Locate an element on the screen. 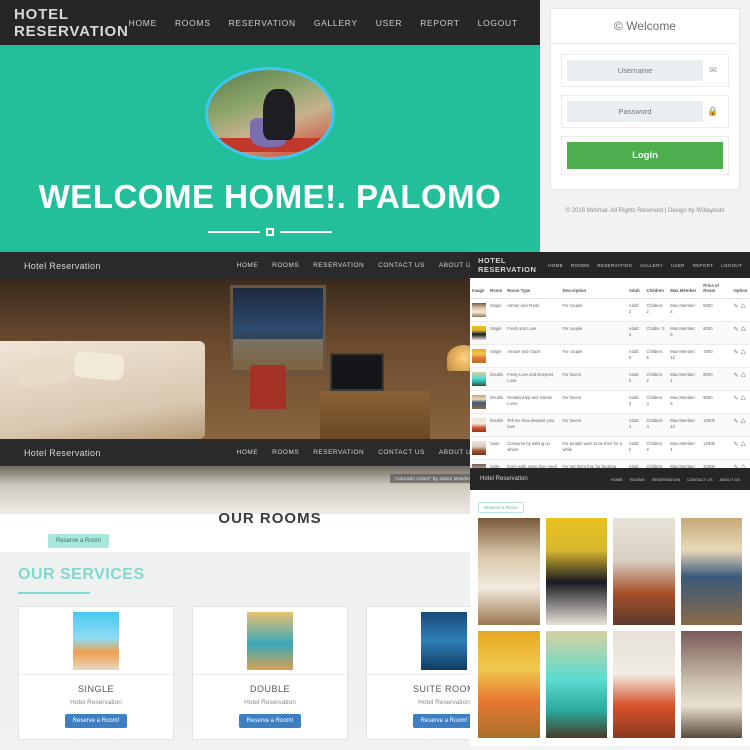  cell-room: Double is located at coordinates (497, 425).